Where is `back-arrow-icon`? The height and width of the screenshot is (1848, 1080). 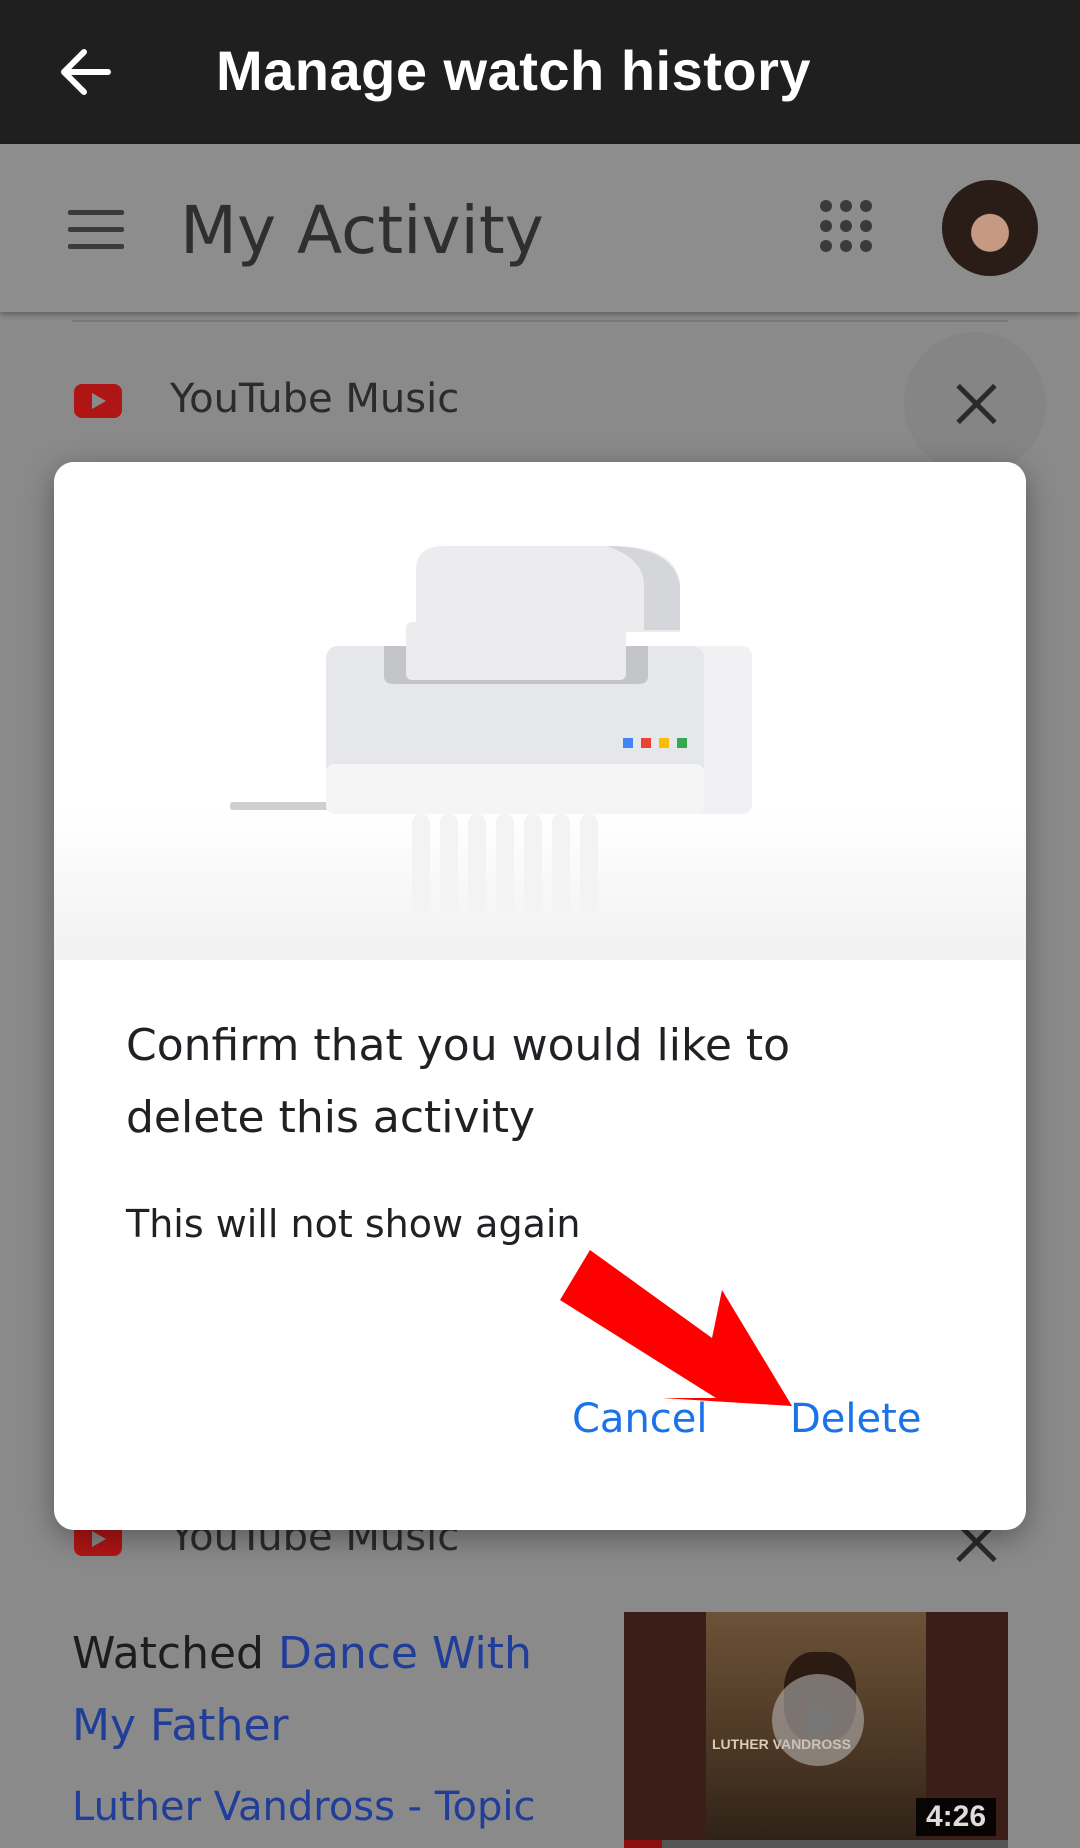
back-arrow-icon is located at coordinates (86, 72).